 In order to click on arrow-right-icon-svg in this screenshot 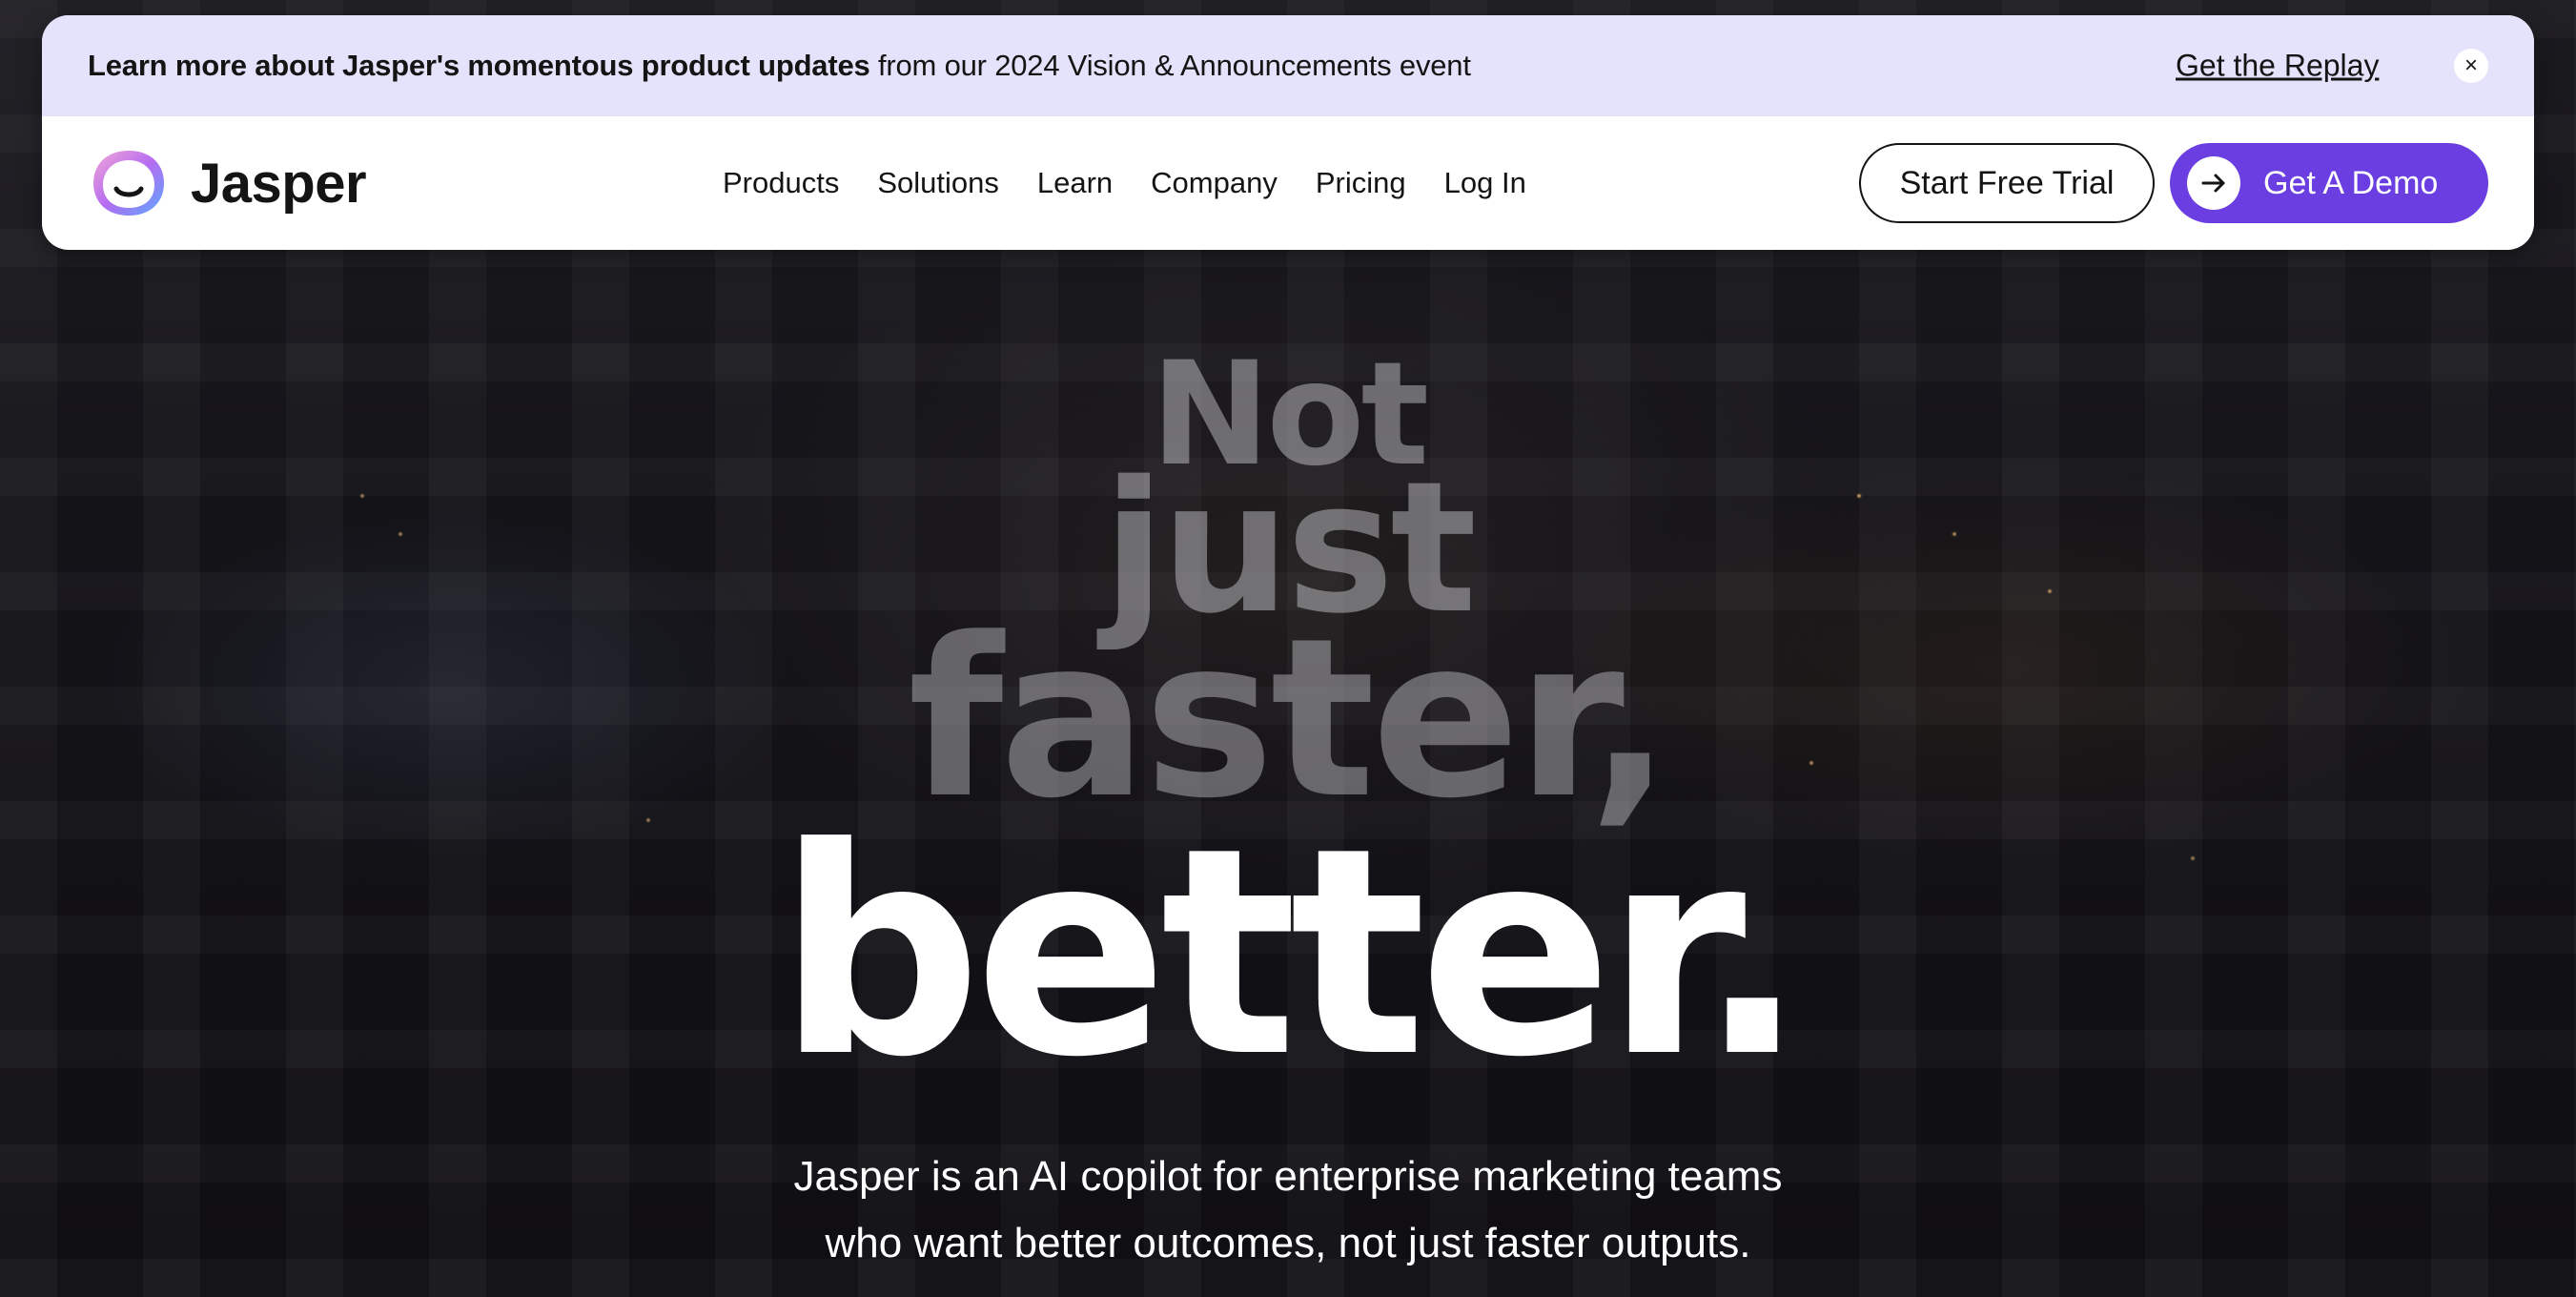, I will do `click(2213, 183)`.